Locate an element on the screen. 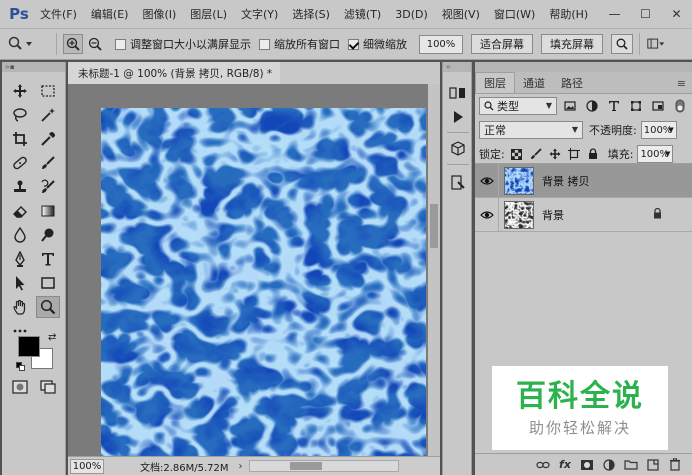  rectangle-tool is located at coordinates (48, 283).